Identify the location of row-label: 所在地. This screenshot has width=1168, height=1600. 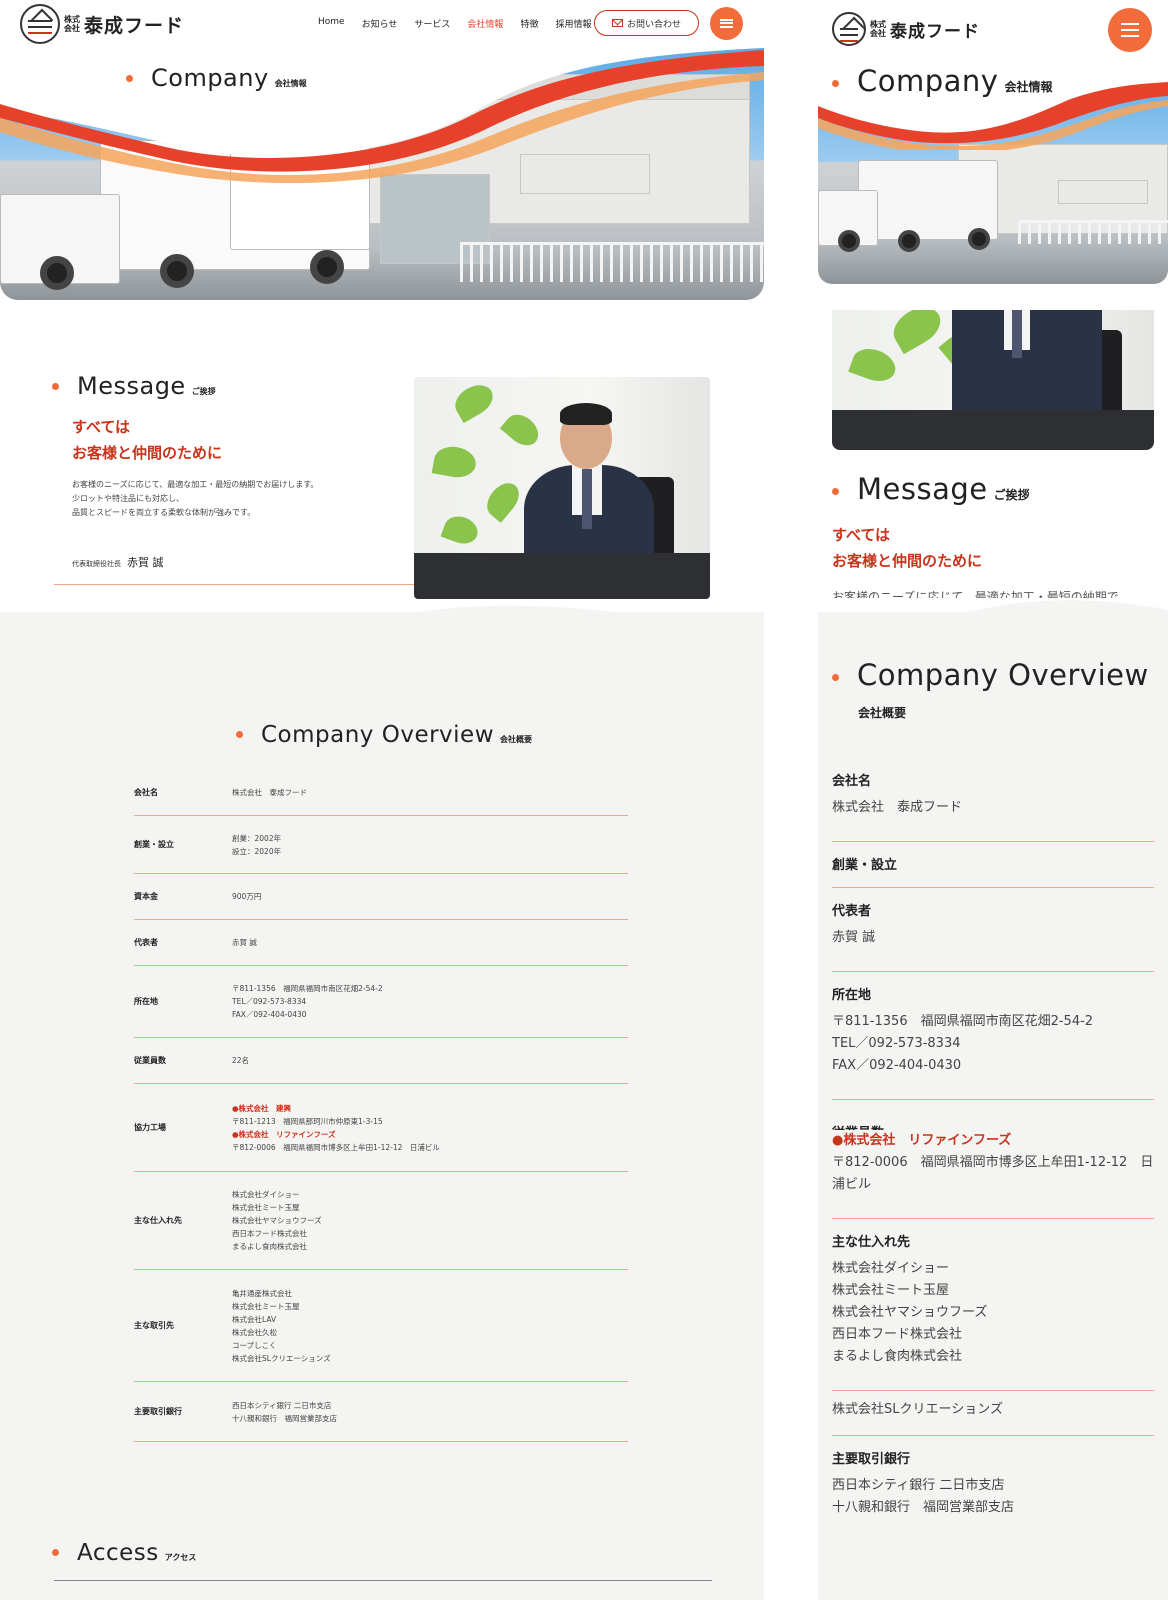
(852, 995).